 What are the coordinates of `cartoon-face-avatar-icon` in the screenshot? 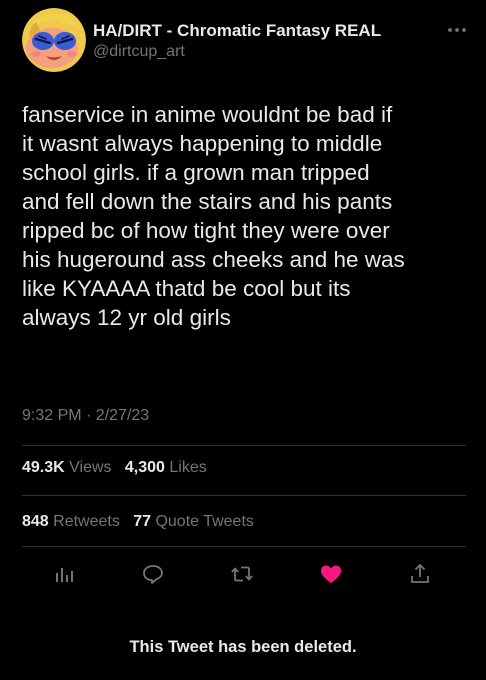 It's located at (54, 40).